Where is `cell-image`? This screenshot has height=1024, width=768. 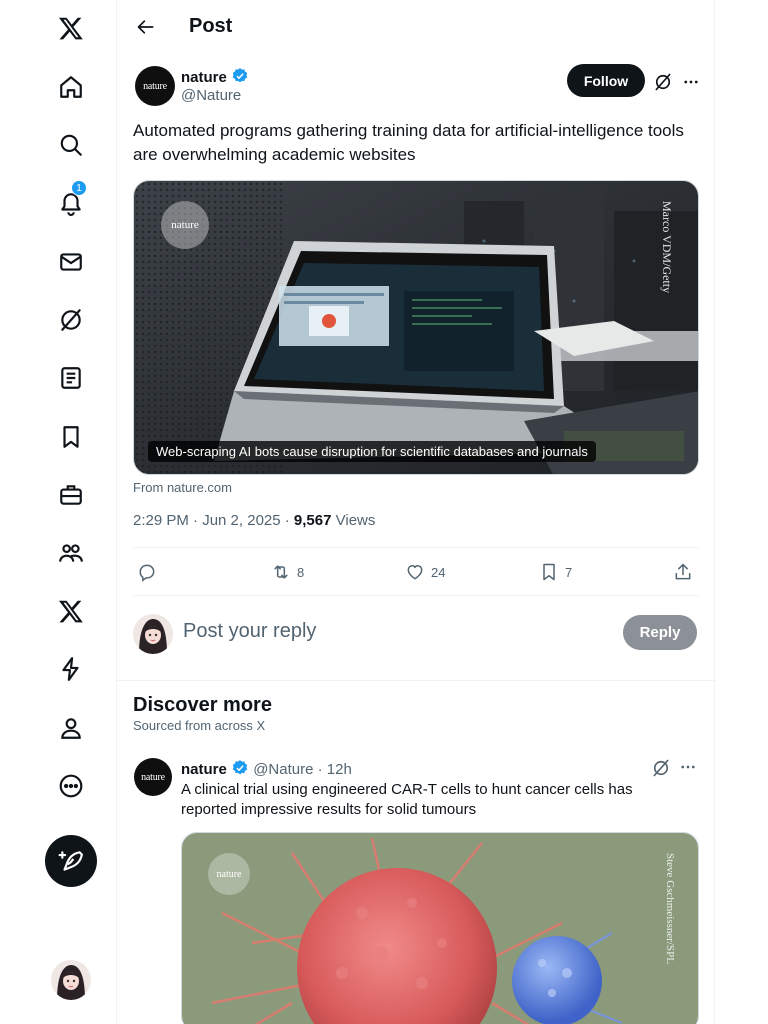
cell-image is located at coordinates (440, 928).